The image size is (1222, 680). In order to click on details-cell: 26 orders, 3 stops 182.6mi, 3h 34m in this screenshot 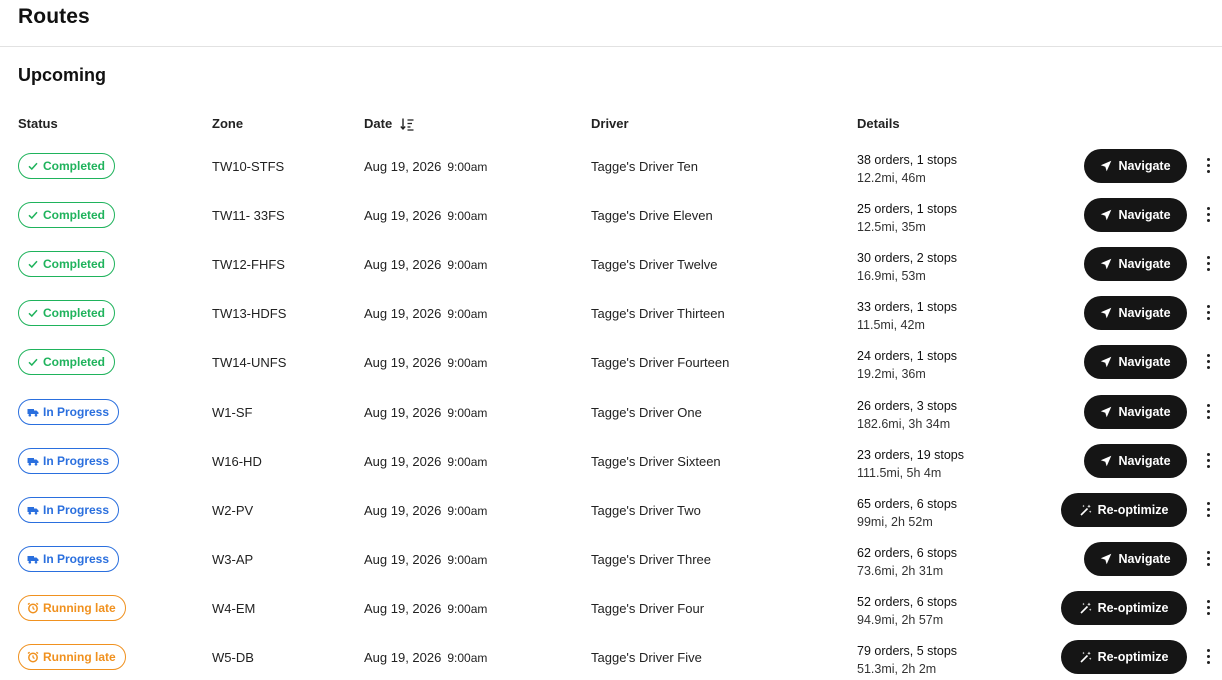, I will do `click(907, 415)`.